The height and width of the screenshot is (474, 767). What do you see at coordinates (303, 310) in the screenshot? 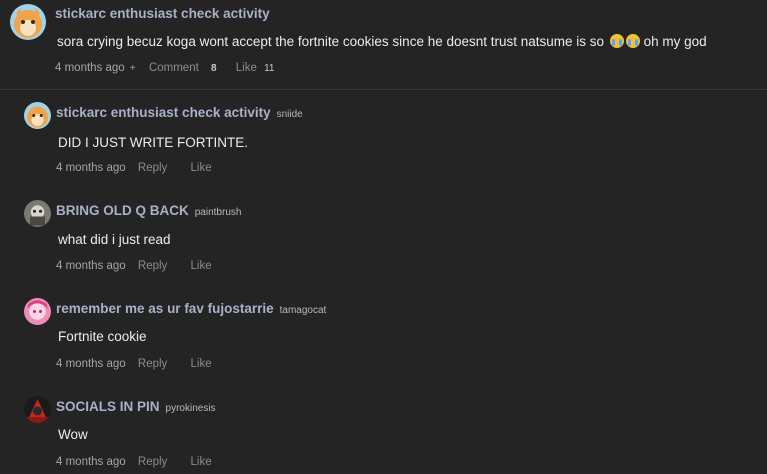
I see `user-tag: tamagocat` at bounding box center [303, 310].